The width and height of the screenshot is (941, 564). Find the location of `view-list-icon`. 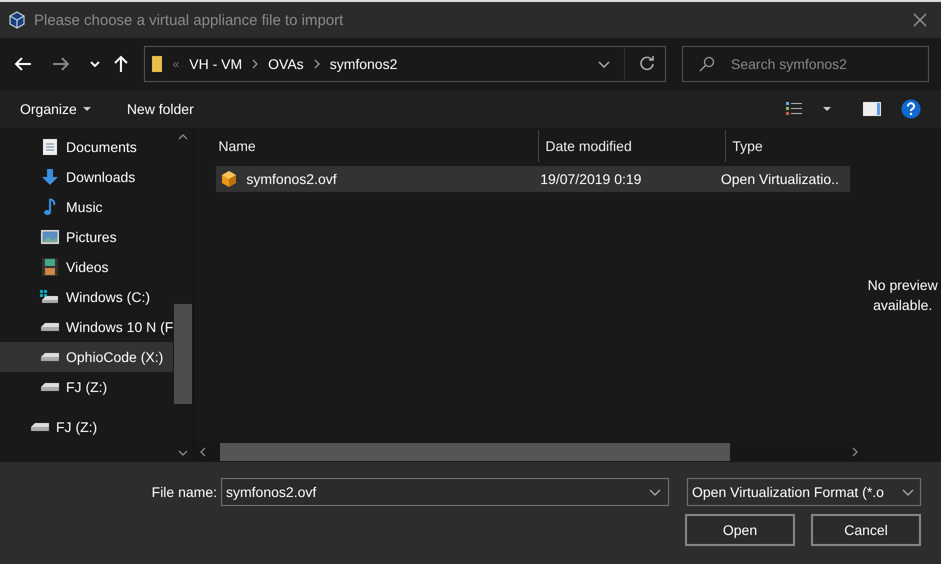

view-list-icon is located at coordinates (794, 109).